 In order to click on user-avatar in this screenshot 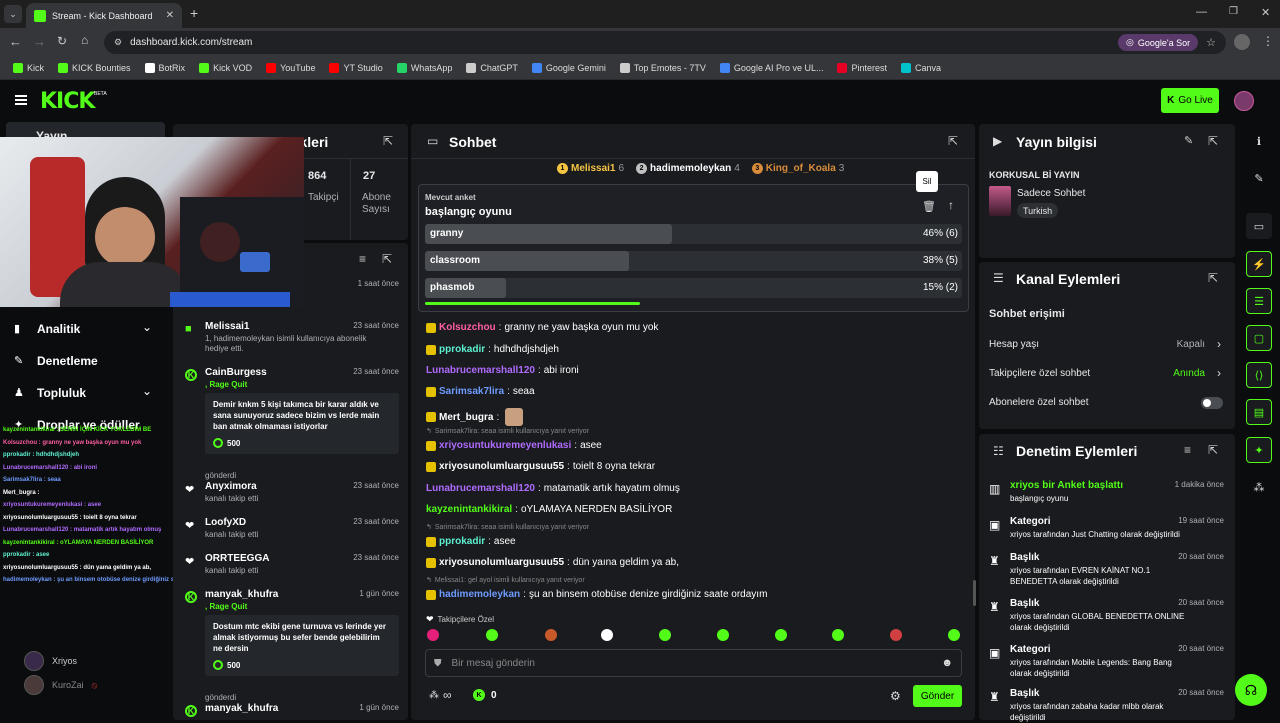, I will do `click(1244, 101)`.